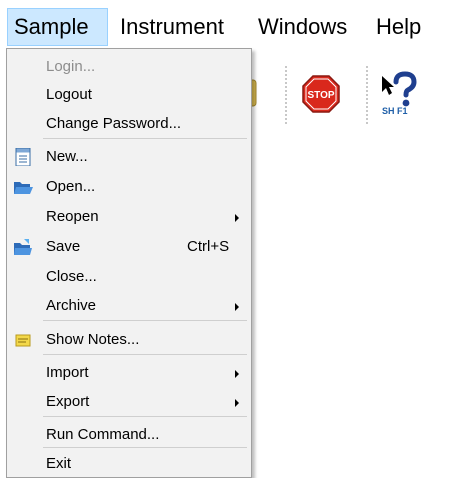 This screenshot has width=452, height=478. Describe the element at coordinates (23, 247) in the screenshot. I see `save-folder-icon` at that location.